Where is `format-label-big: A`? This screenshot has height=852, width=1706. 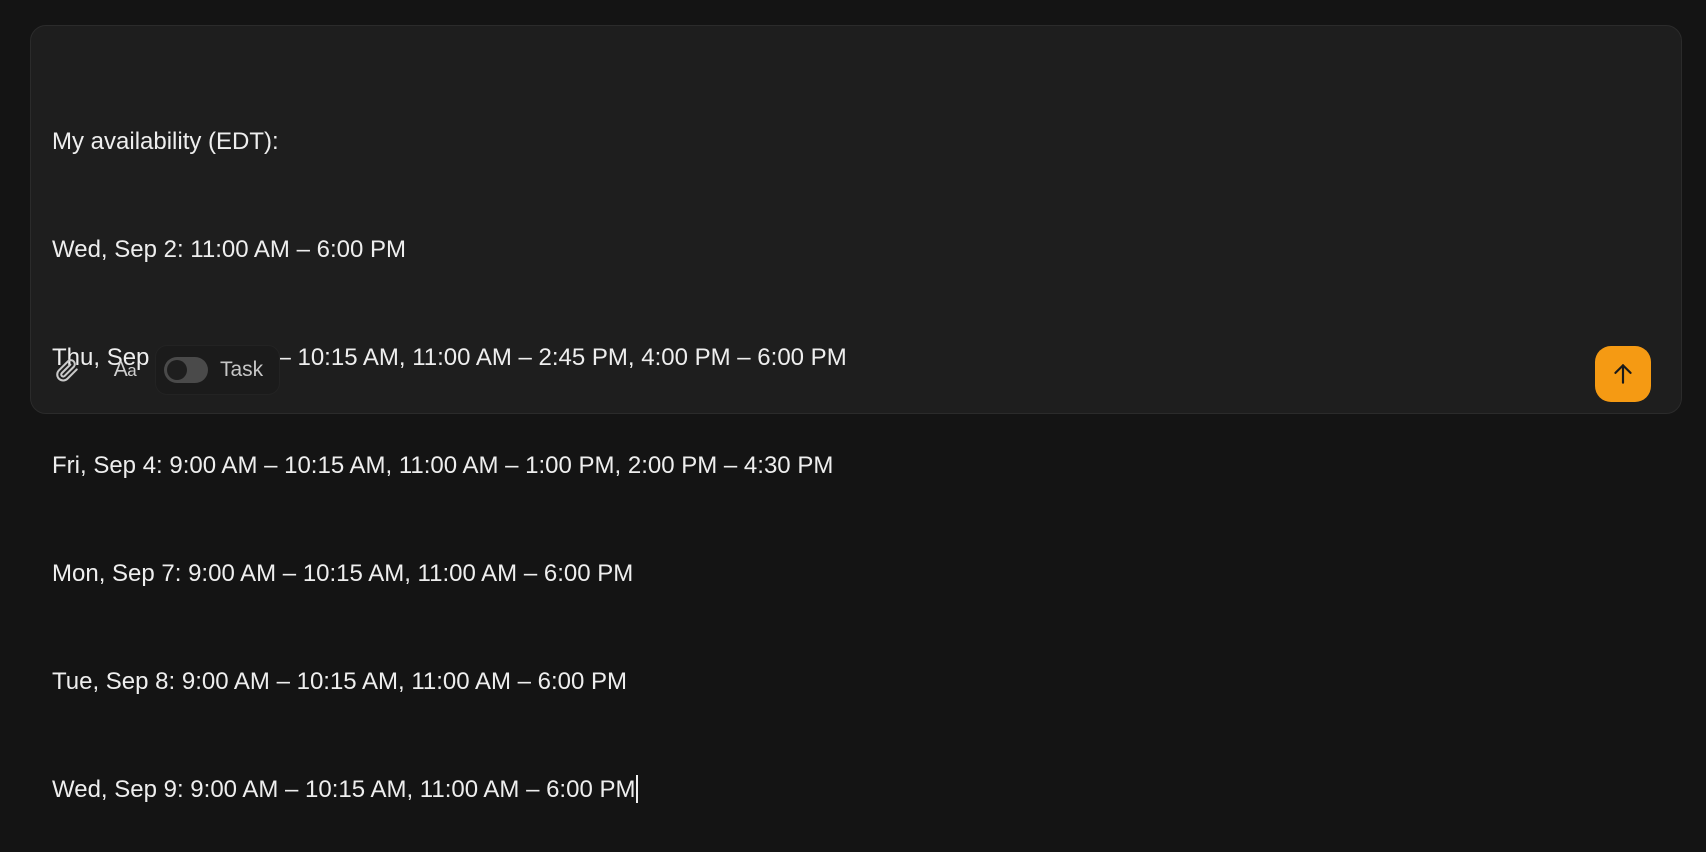 format-label-big: A is located at coordinates (120, 369).